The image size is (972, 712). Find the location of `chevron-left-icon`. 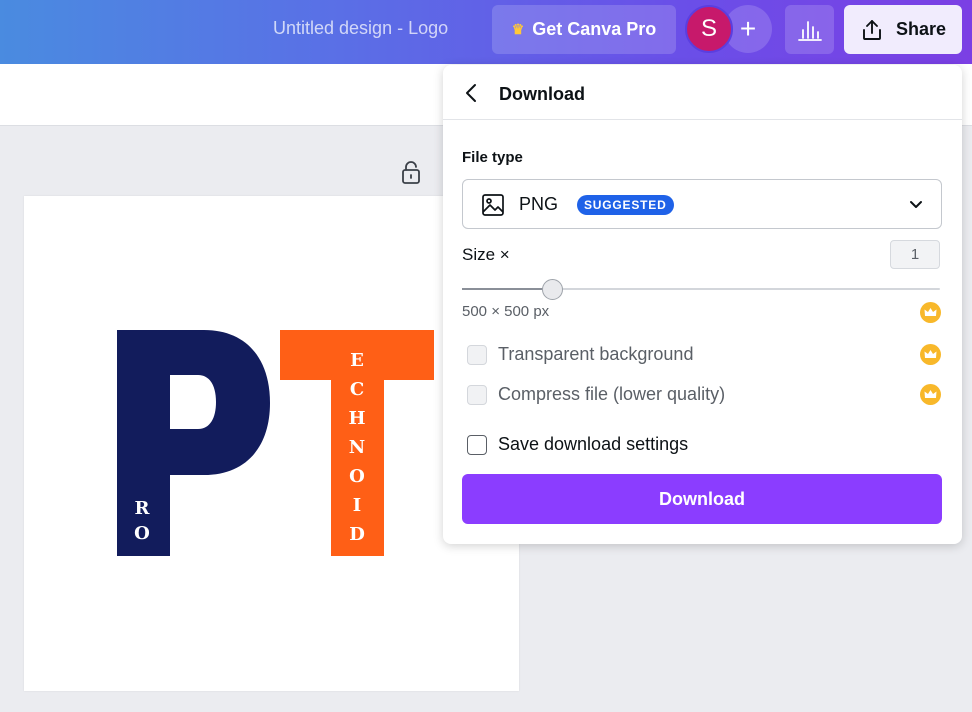

chevron-left-icon is located at coordinates (471, 93).